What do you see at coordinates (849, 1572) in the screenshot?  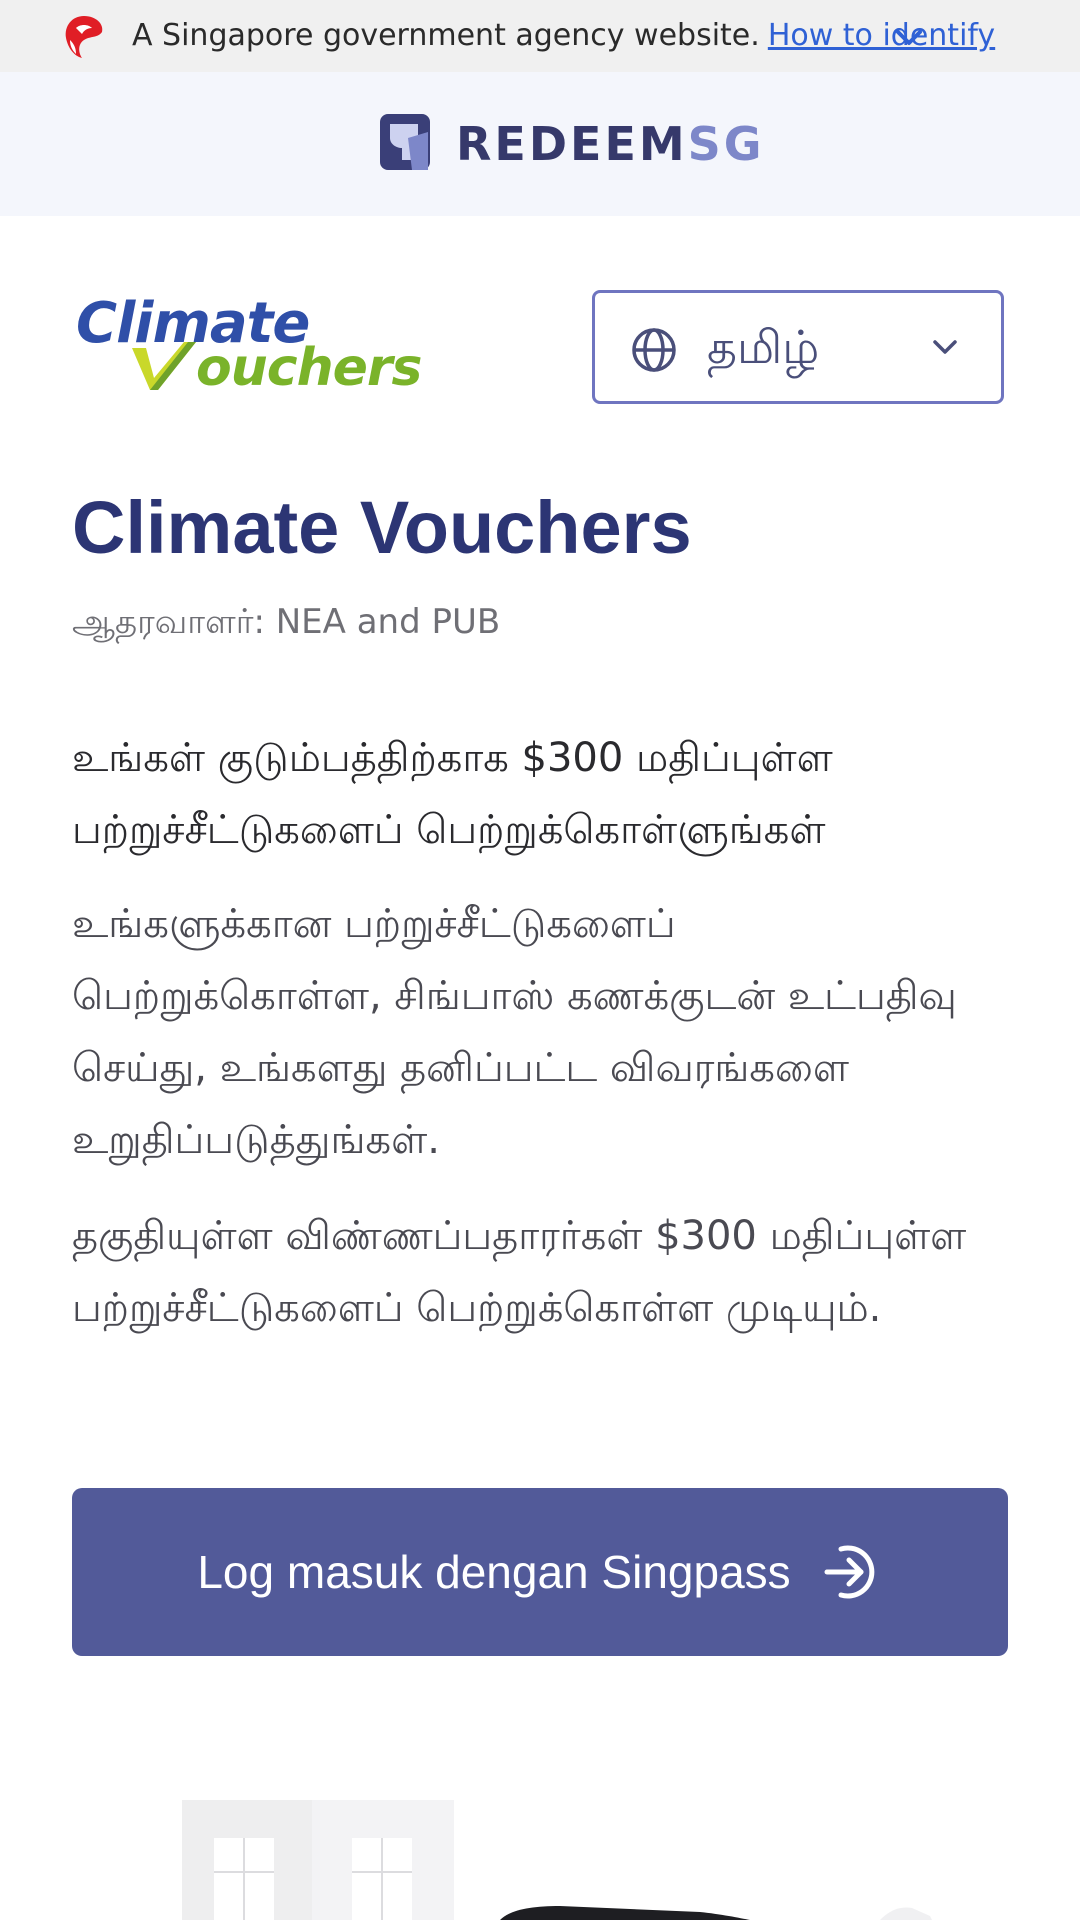 I see `sign-in-arrow-icon` at bounding box center [849, 1572].